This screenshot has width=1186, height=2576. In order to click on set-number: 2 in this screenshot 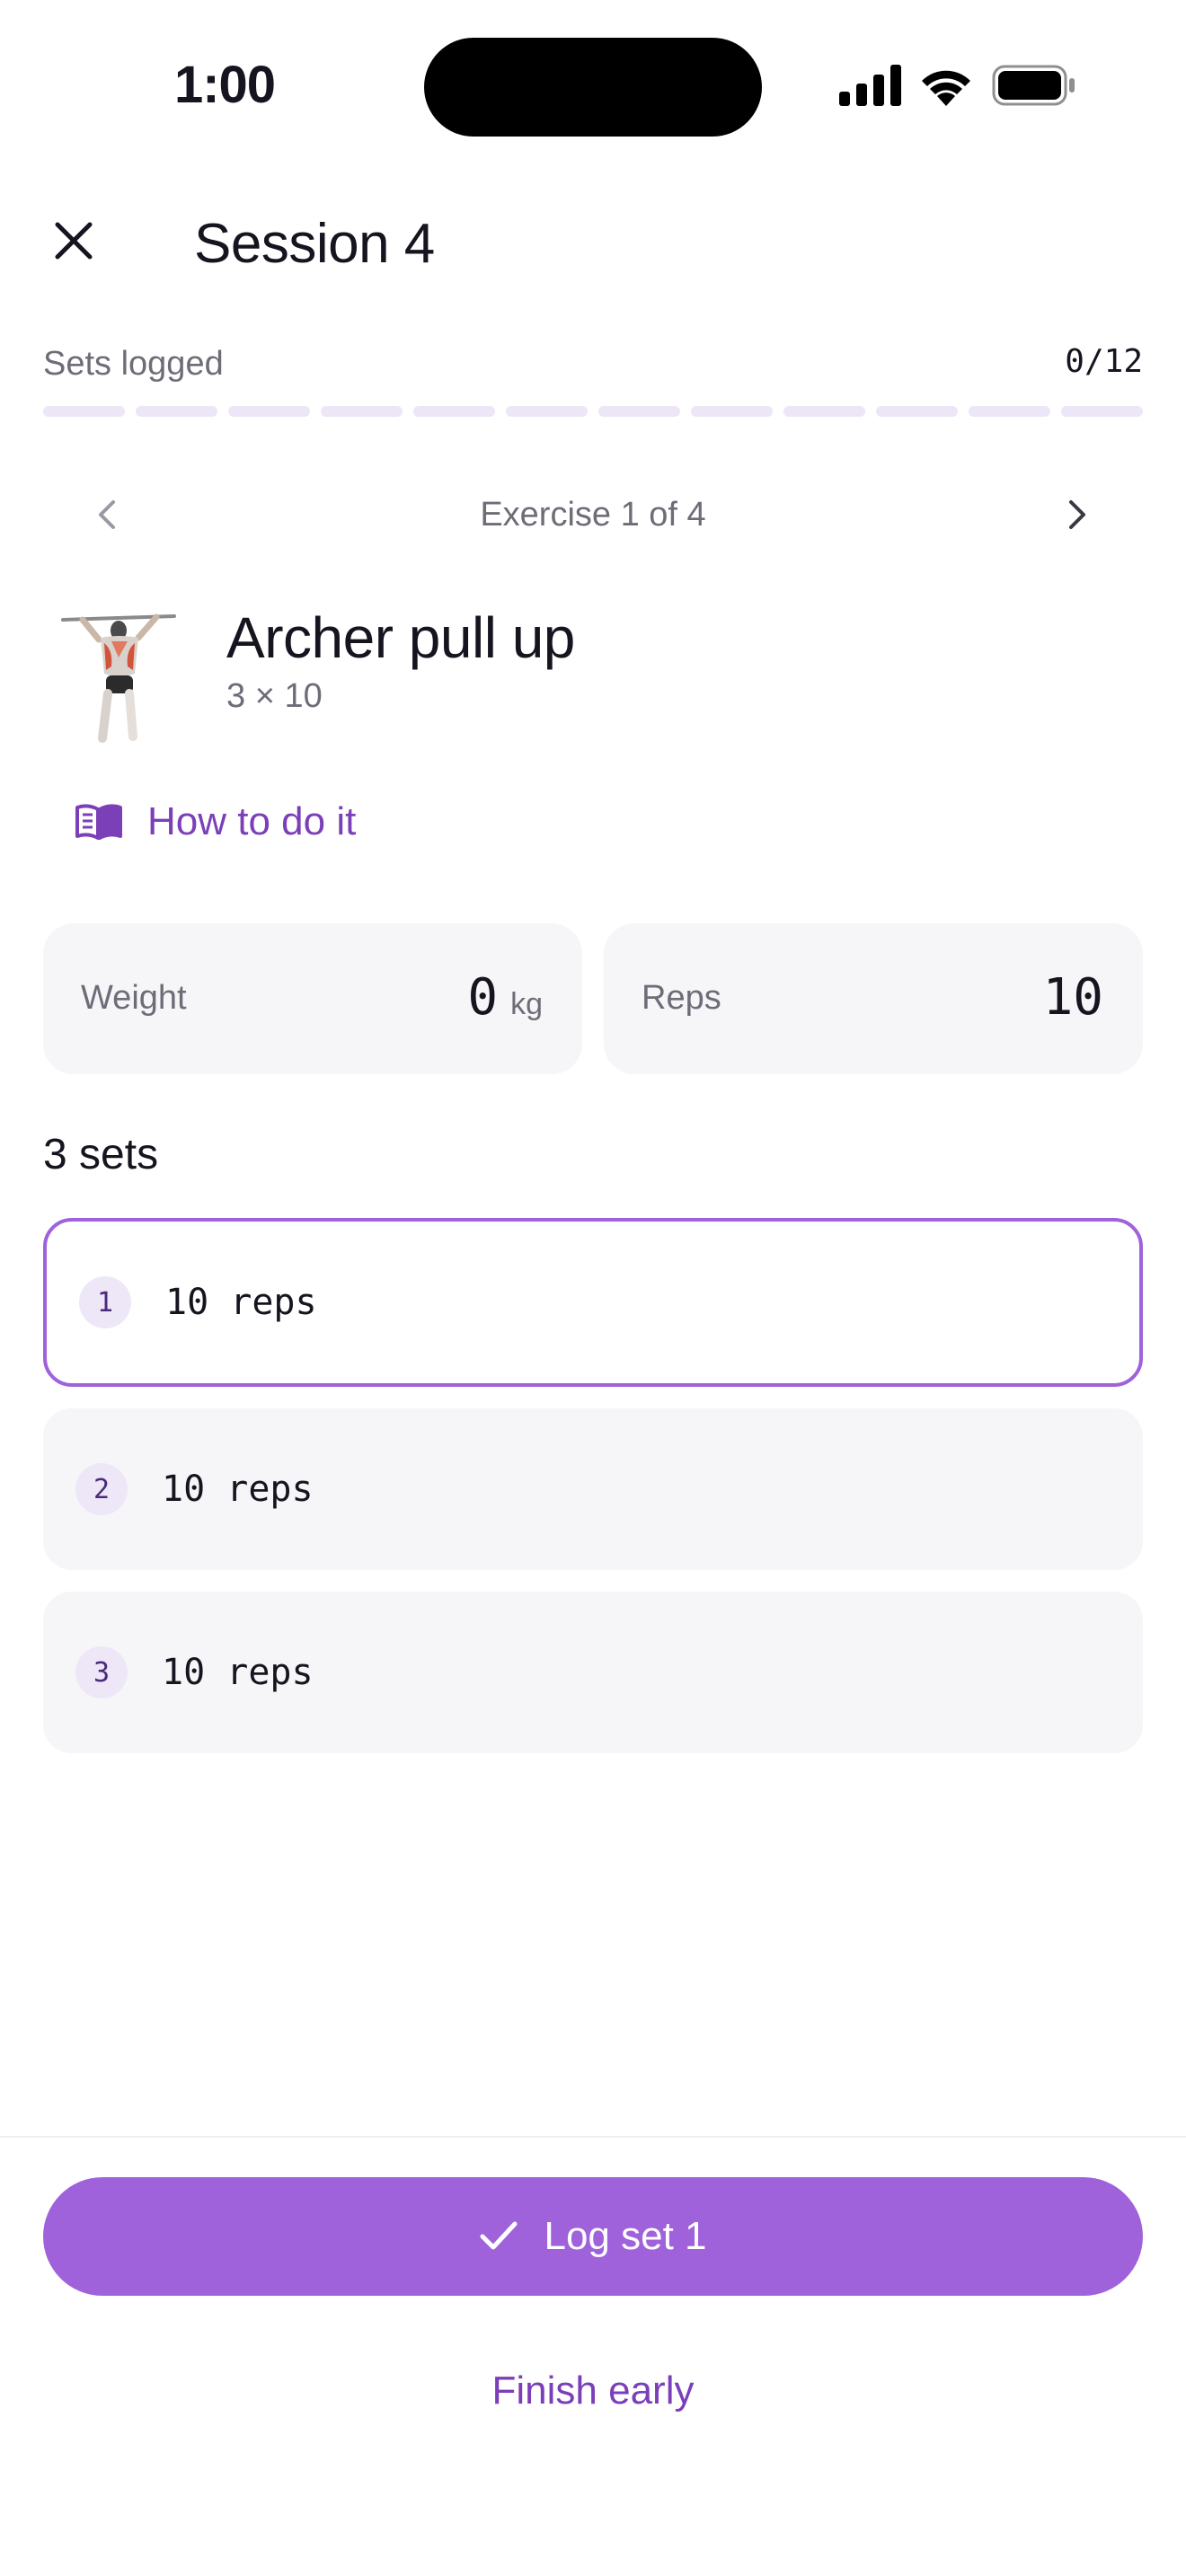, I will do `click(101, 1489)`.